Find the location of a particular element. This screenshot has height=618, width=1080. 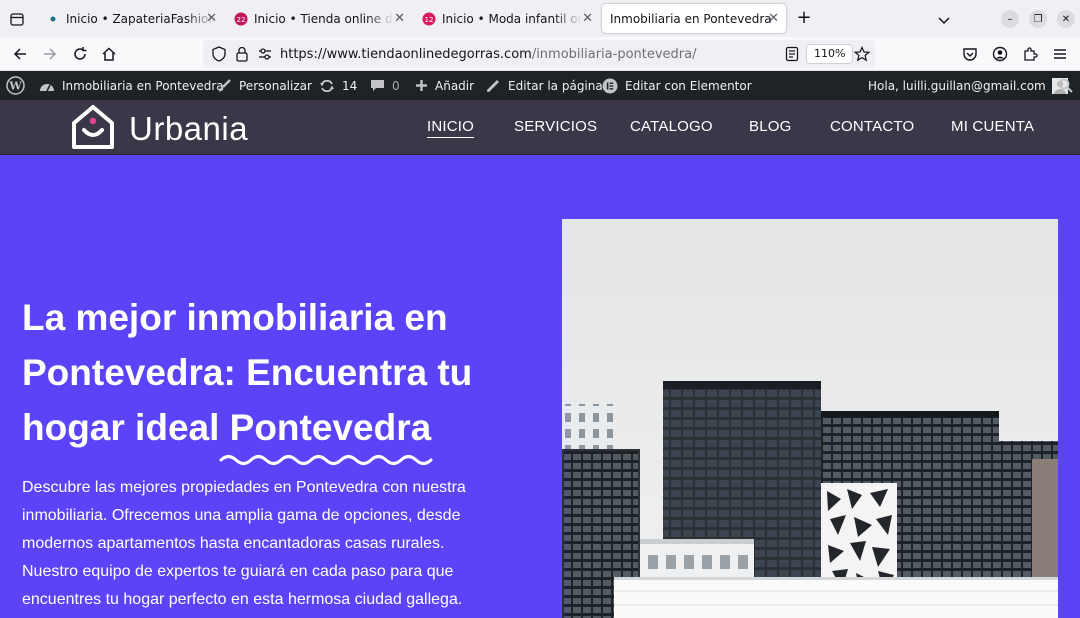

wavy-underline-decoration is located at coordinates (326, 460).